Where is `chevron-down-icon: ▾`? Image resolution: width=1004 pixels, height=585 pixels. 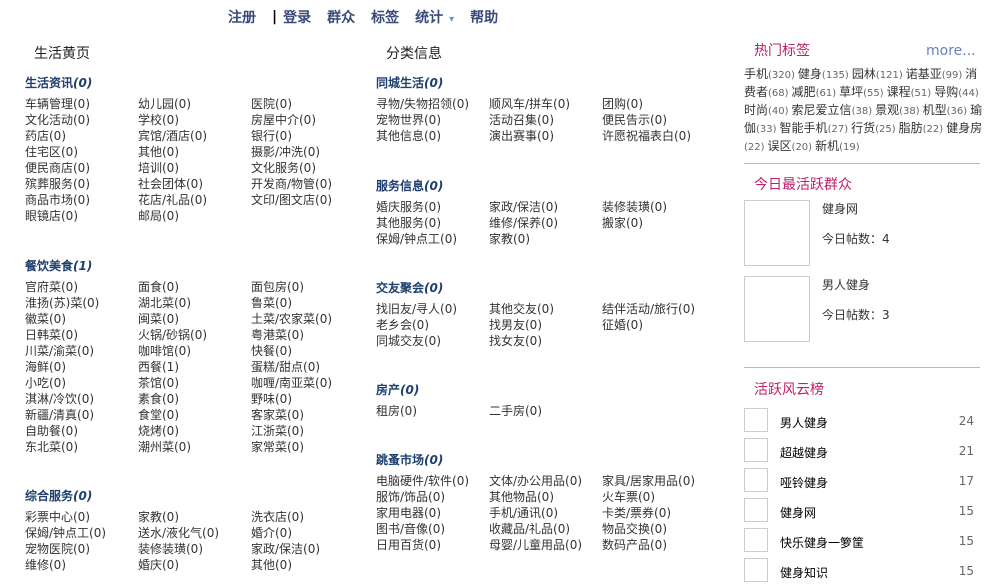
chevron-down-icon: ▾ is located at coordinates (451, 19).